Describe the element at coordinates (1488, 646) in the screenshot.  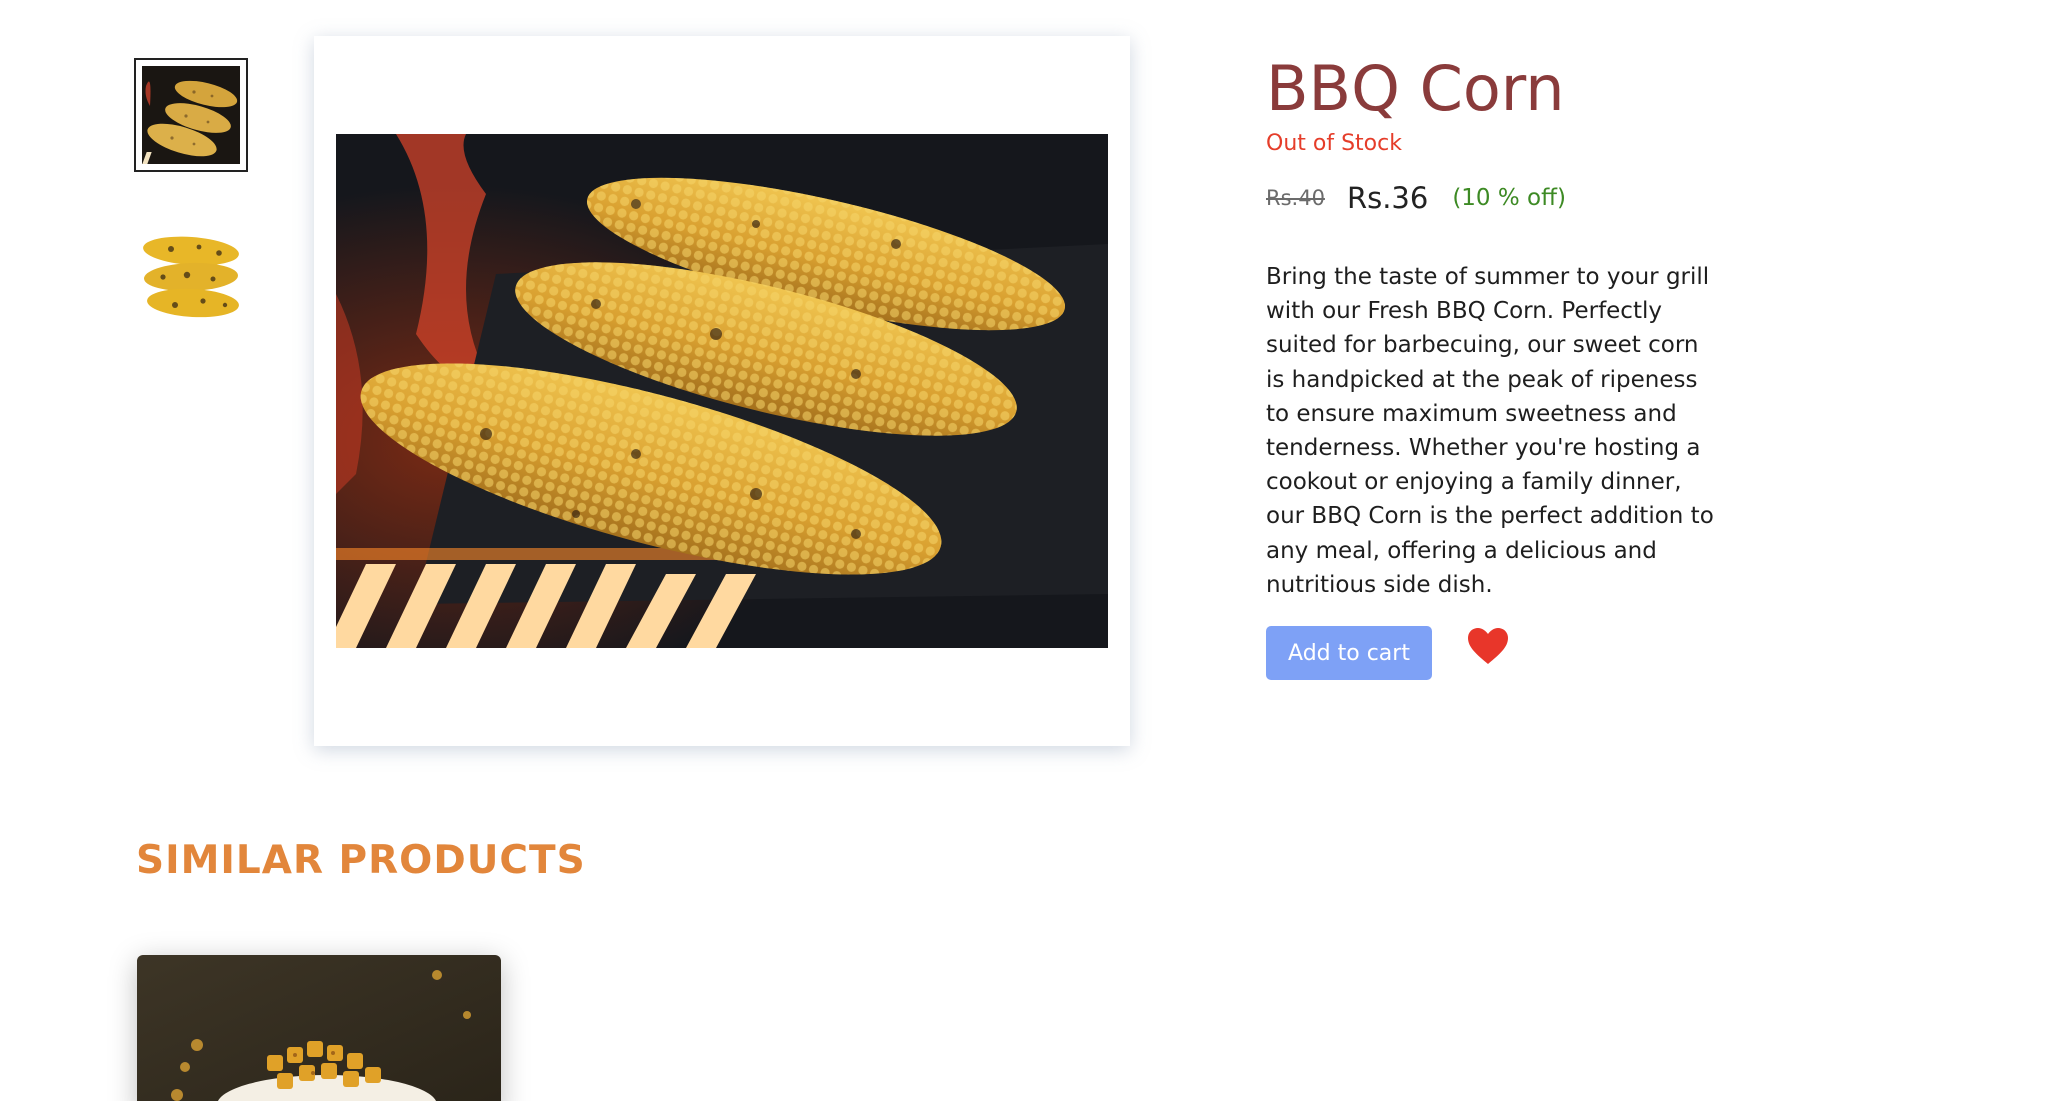
I see `heart-icon` at that location.